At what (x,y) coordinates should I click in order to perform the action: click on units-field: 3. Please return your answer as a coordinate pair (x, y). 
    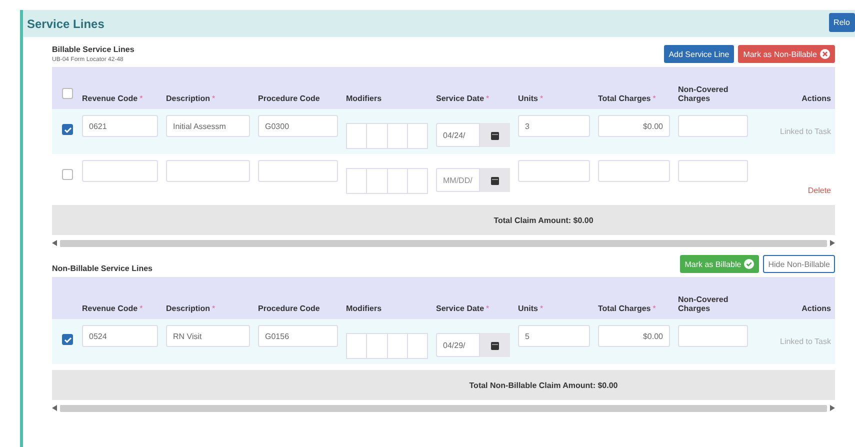
    Looking at the image, I should click on (554, 126).